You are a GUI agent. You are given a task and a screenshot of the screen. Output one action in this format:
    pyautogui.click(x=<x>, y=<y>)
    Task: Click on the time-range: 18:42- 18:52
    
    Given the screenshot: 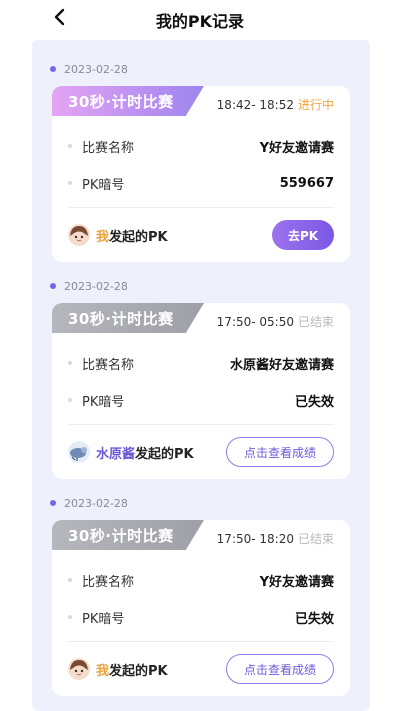 What is the action you would take?
    pyautogui.click(x=255, y=105)
    